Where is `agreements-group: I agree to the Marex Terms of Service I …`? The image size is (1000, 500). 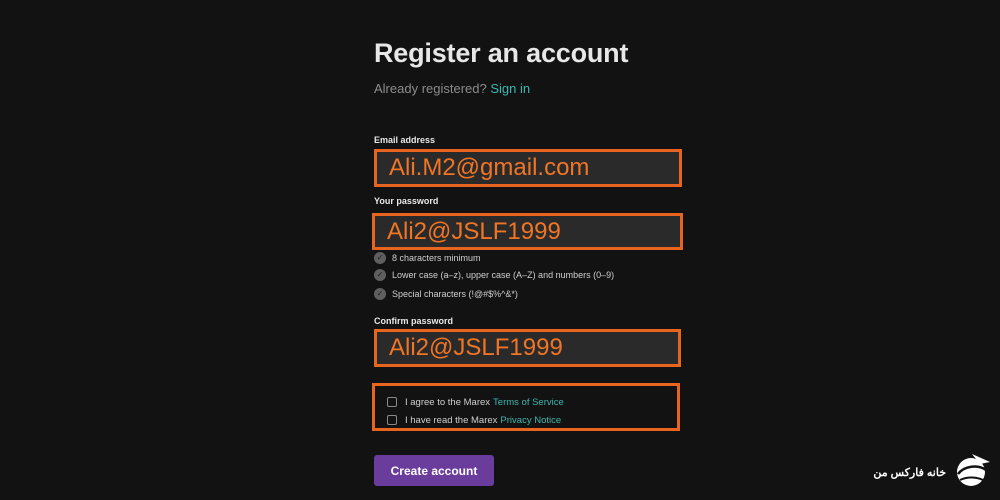
agreements-group: I agree to the Marex Terms of Service I … is located at coordinates (526, 407).